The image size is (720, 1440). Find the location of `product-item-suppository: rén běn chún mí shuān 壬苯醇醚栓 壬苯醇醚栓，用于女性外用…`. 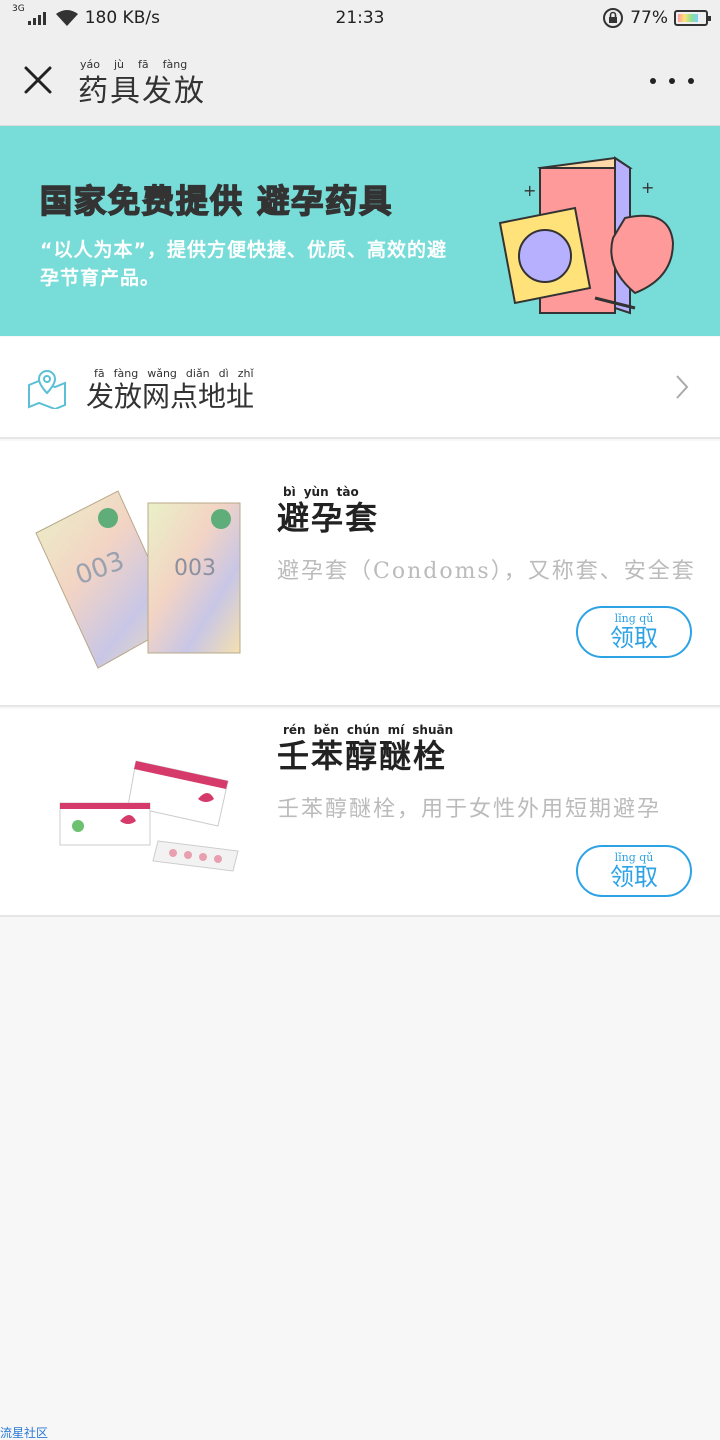

product-item-suppository: rén běn chún mí shuān 壬苯醇醚栓 壬苯醇醚栓，用于女性外用… is located at coordinates (360, 813).